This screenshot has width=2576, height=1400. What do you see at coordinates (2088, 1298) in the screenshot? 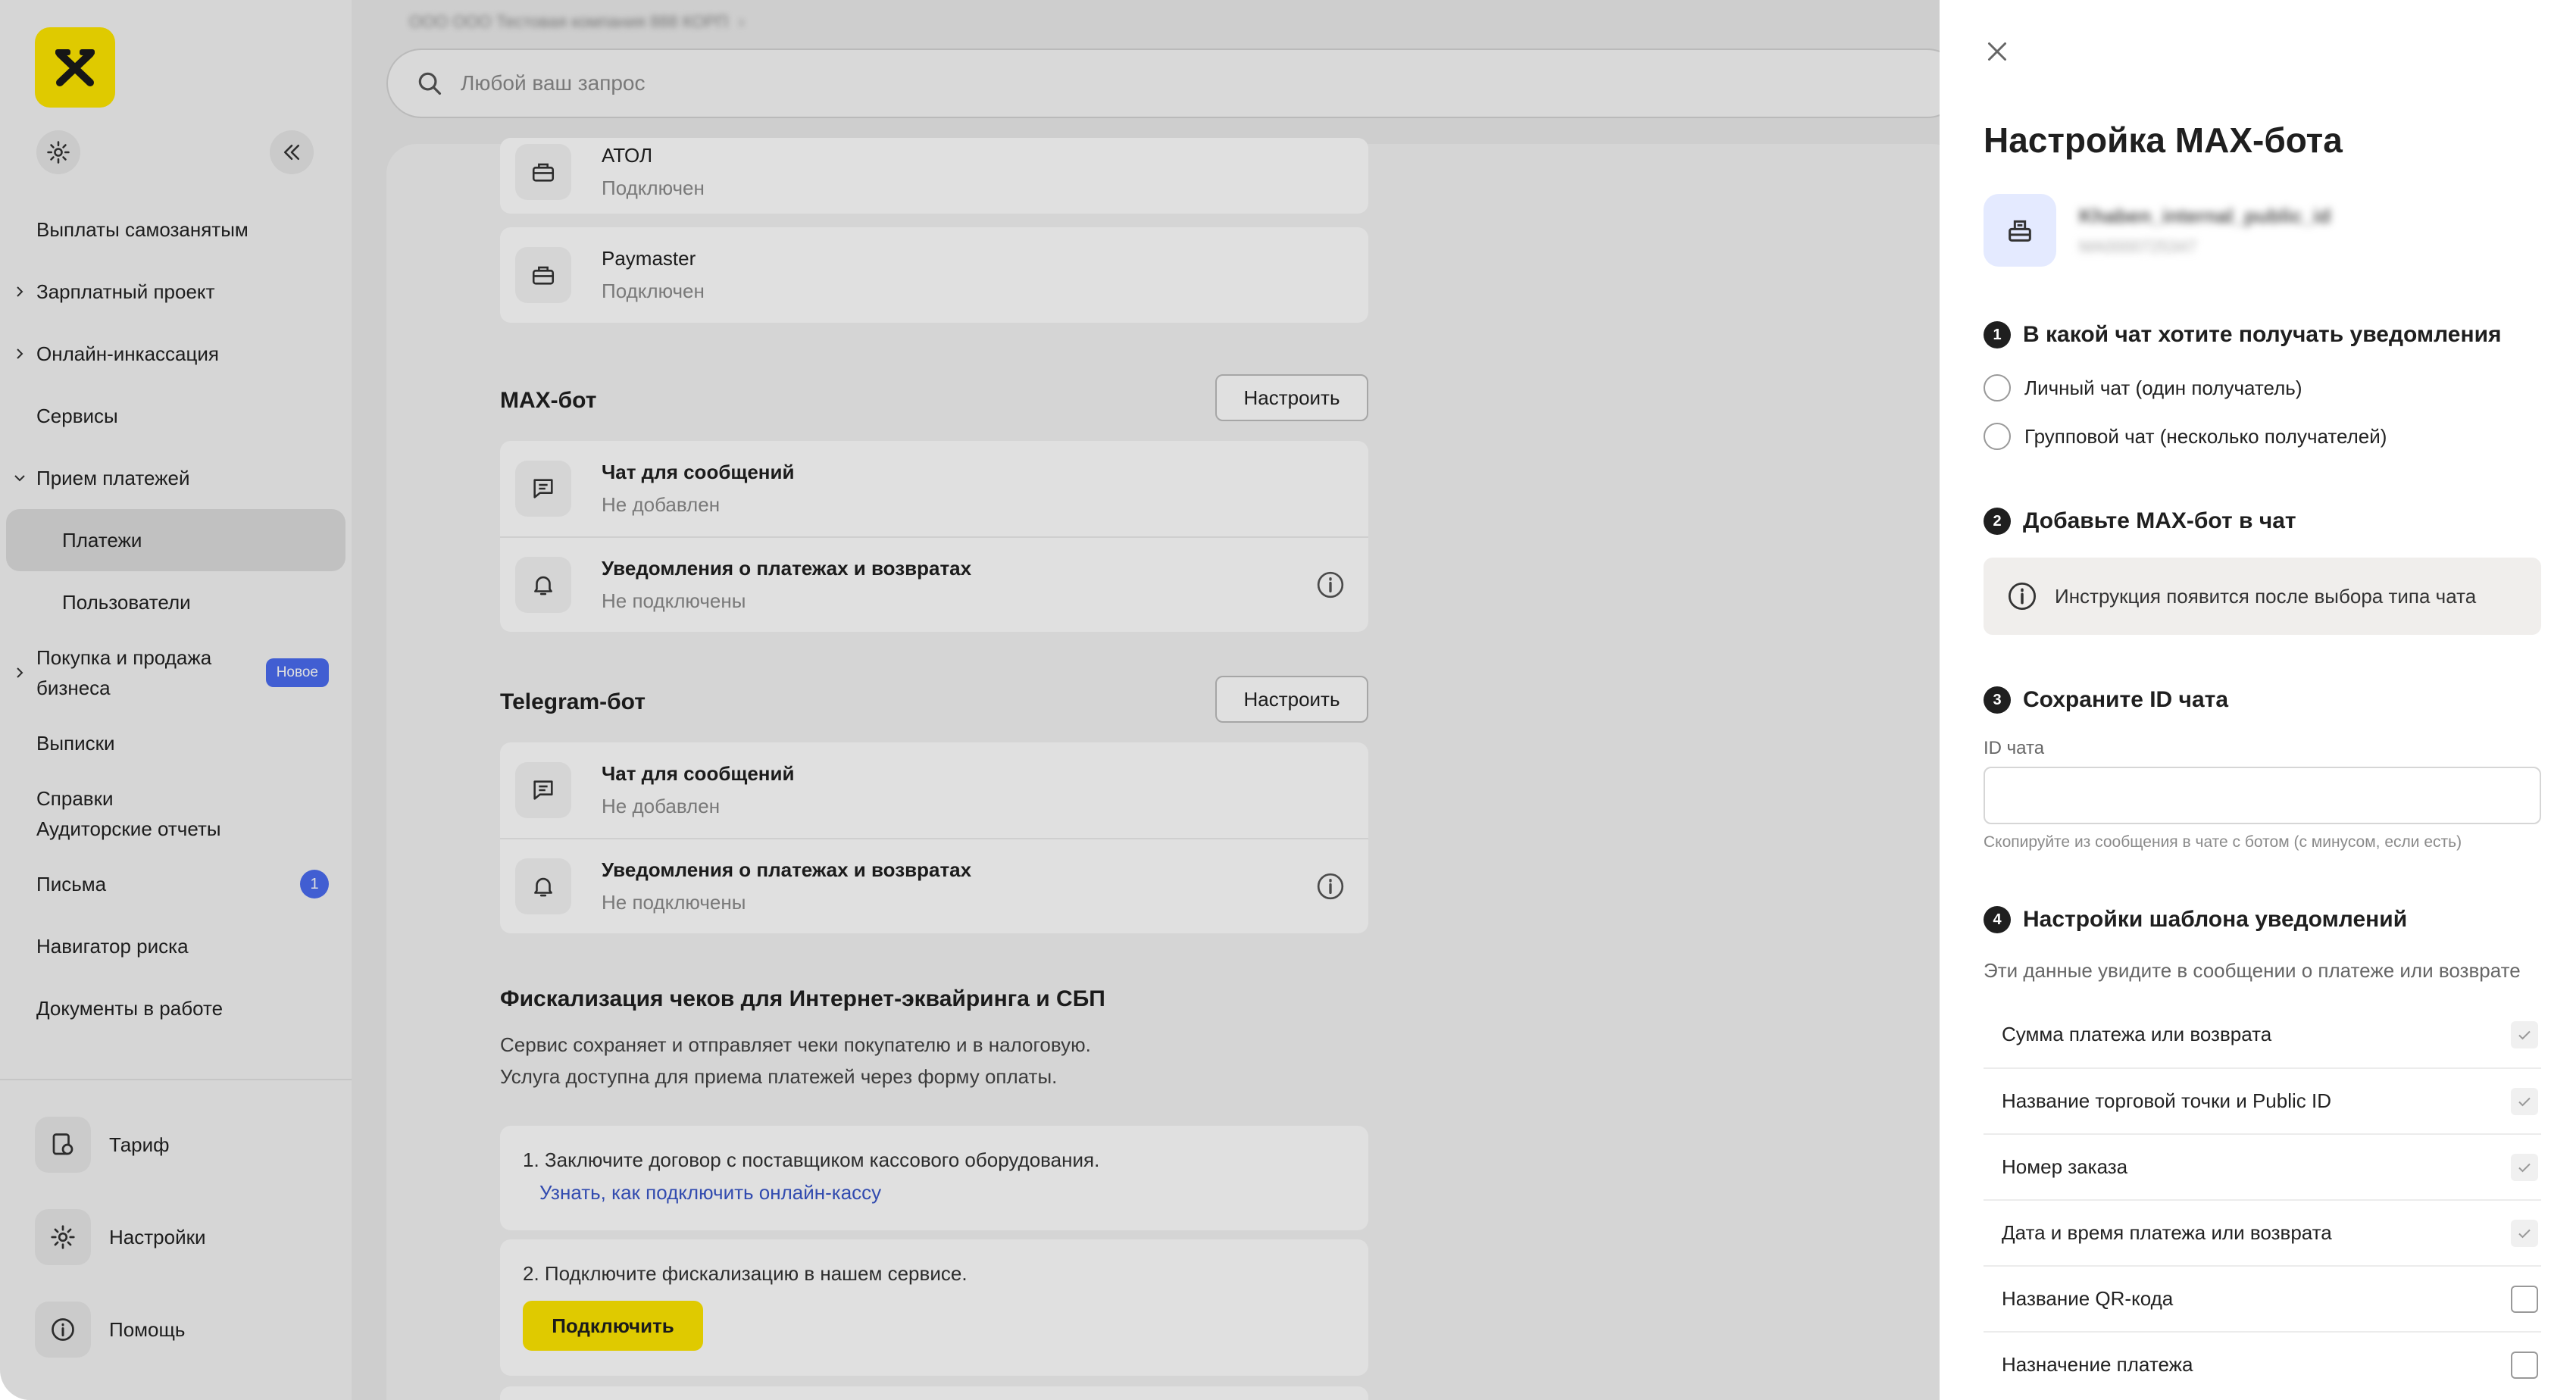
I see `option-label: Название QR-кода` at bounding box center [2088, 1298].